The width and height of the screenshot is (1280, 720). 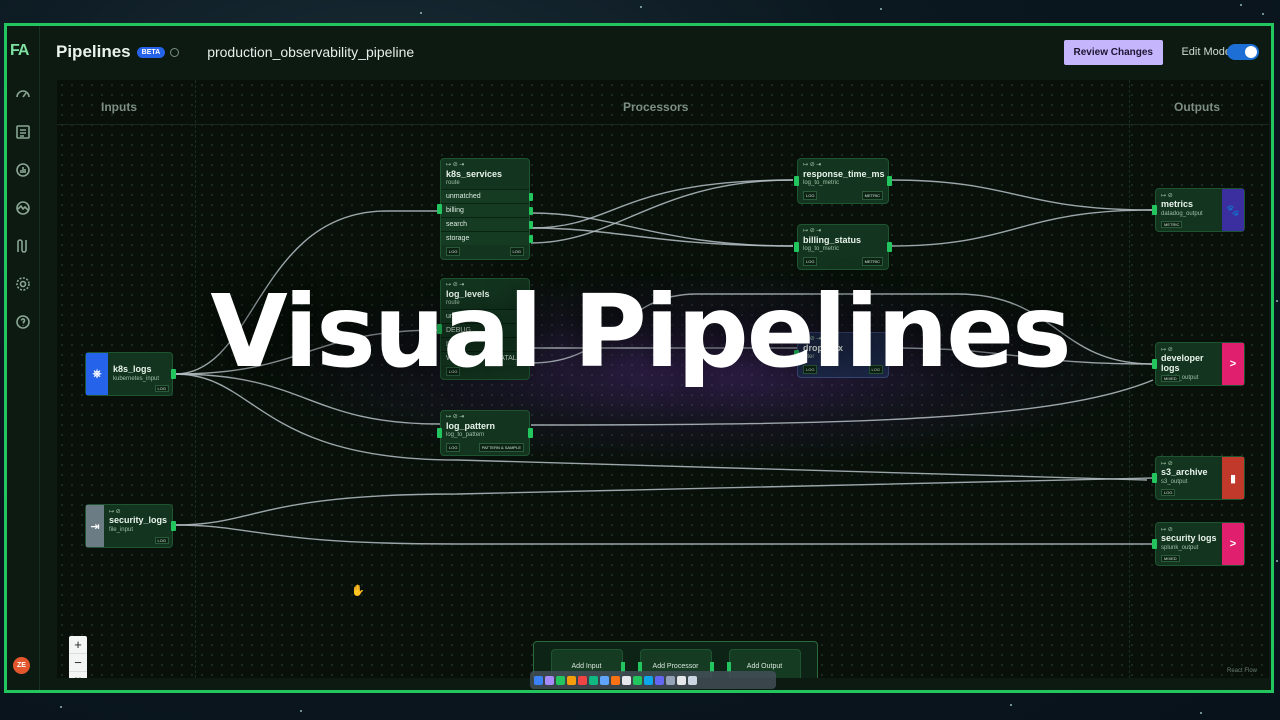 I want to click on calendar-icon, so click(x=582, y=680).